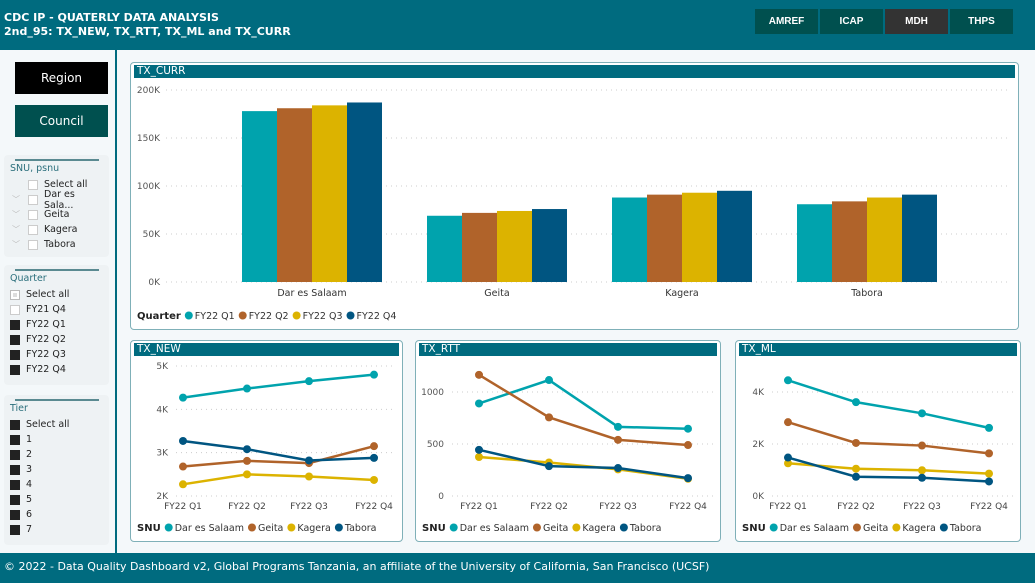 Image resolution: width=1035 pixels, height=583 pixels. What do you see at coordinates (56, 369) in the screenshot?
I see `slicer-item: FY22 Q4` at bounding box center [56, 369].